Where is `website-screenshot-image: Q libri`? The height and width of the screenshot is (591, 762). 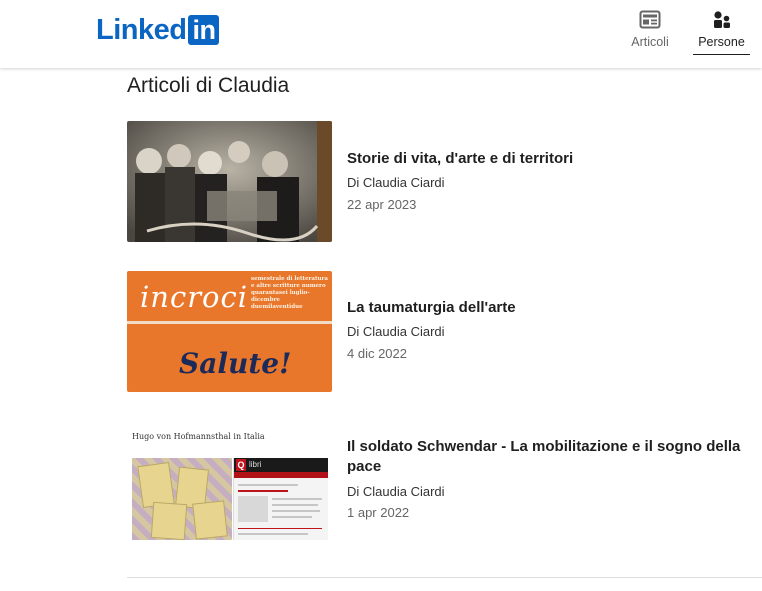 website-screenshot-image: Q libri is located at coordinates (280, 499).